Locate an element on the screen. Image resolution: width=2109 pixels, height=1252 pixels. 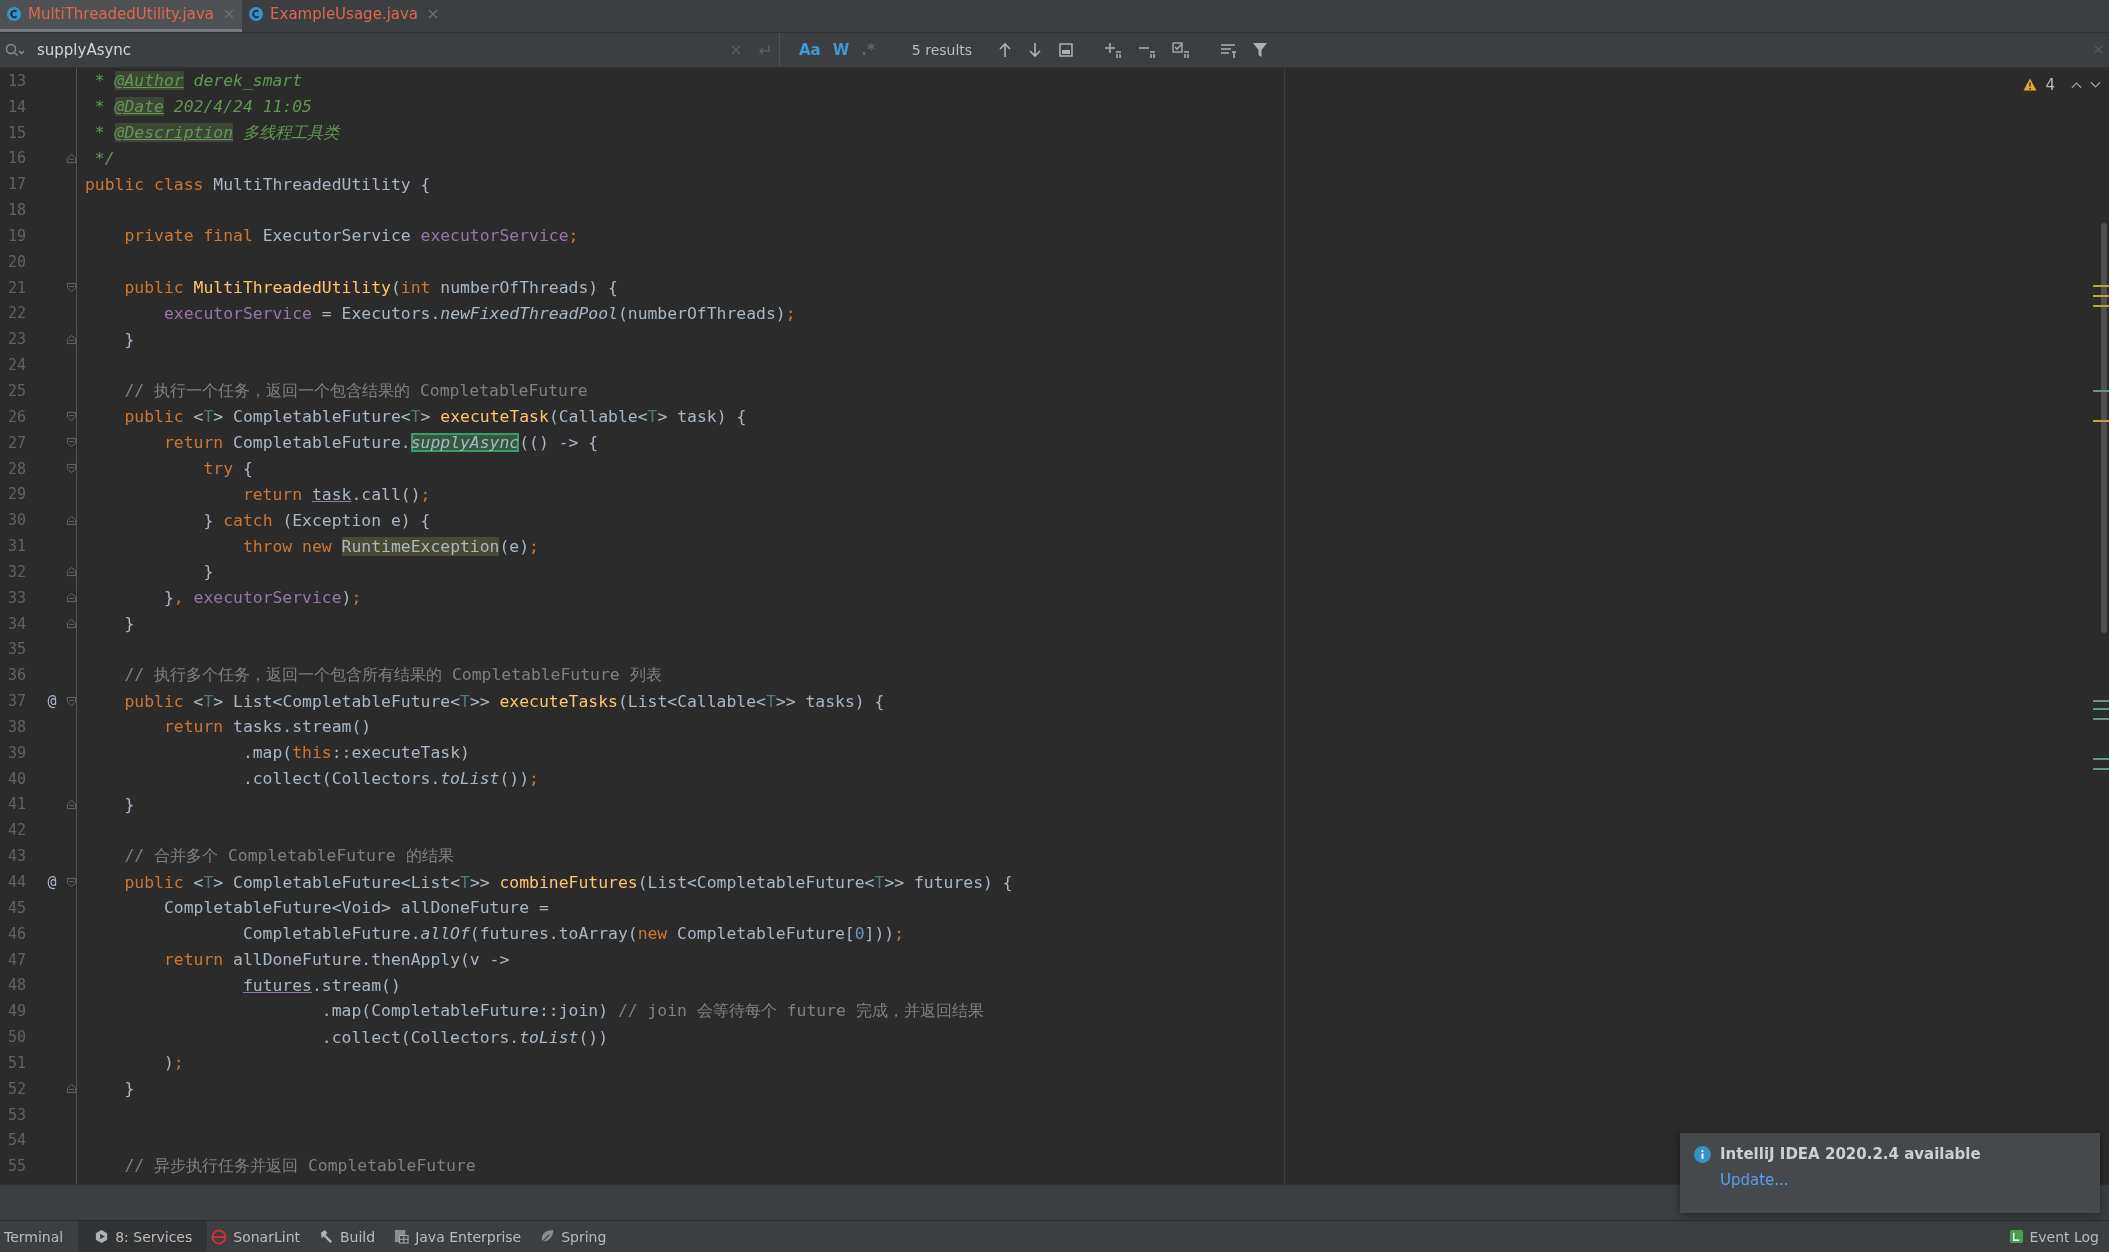
class-file-icon is located at coordinates (14, 14).